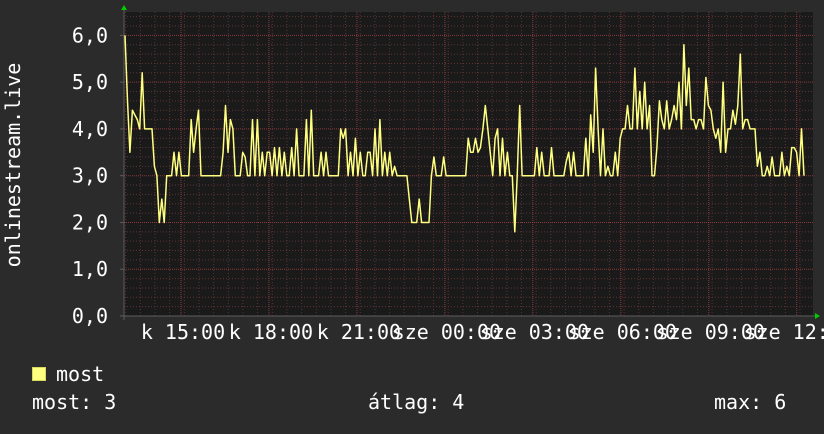 The width and height of the screenshot is (824, 434). I want to click on y-tick-label: 4,0, so click(90, 129).